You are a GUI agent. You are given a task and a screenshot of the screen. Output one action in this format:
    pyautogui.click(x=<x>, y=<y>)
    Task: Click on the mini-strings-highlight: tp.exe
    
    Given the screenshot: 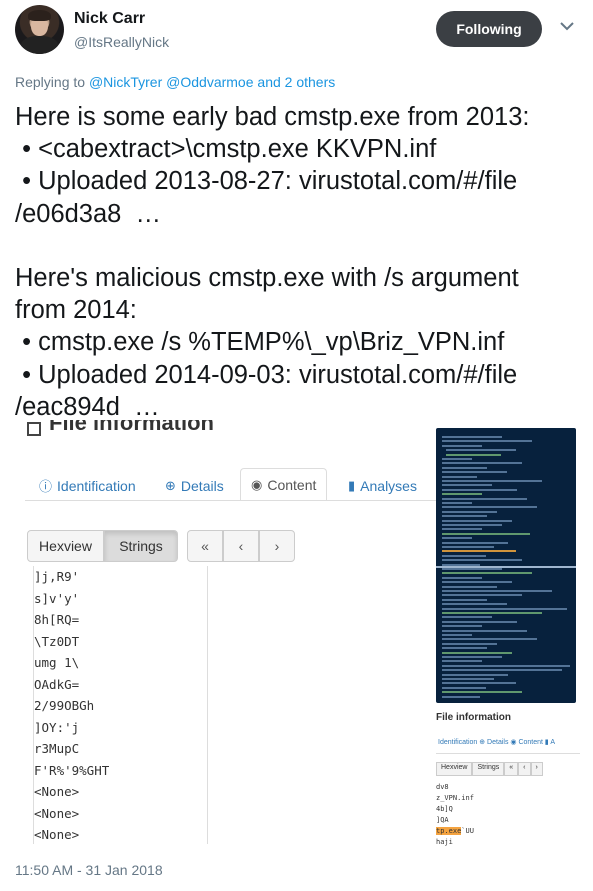 What is the action you would take?
    pyautogui.click(x=449, y=831)
    